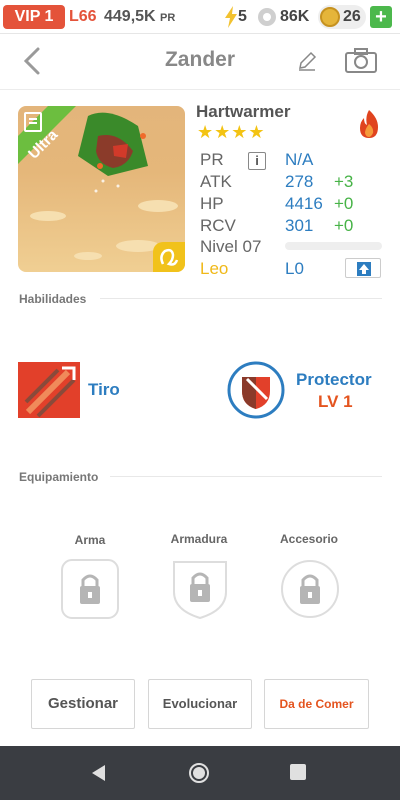 The height and width of the screenshot is (800, 400). Describe the element at coordinates (90, 589) in the screenshot. I see `weapon-slot-lock-icon` at that location.